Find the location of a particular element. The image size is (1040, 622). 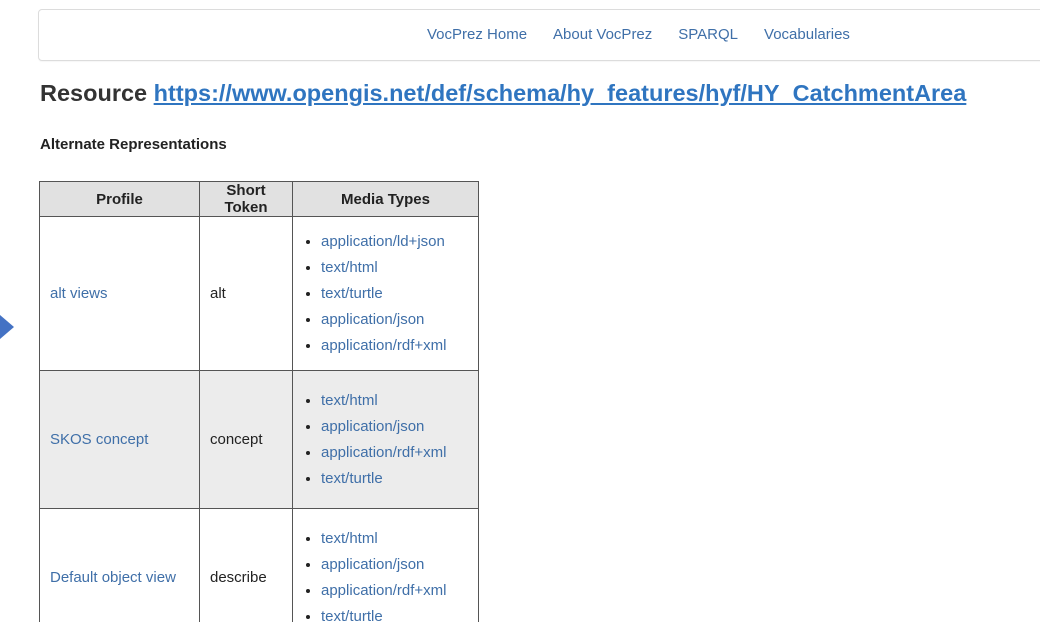

profile-link-default-object-view: Default object view is located at coordinates (113, 577).